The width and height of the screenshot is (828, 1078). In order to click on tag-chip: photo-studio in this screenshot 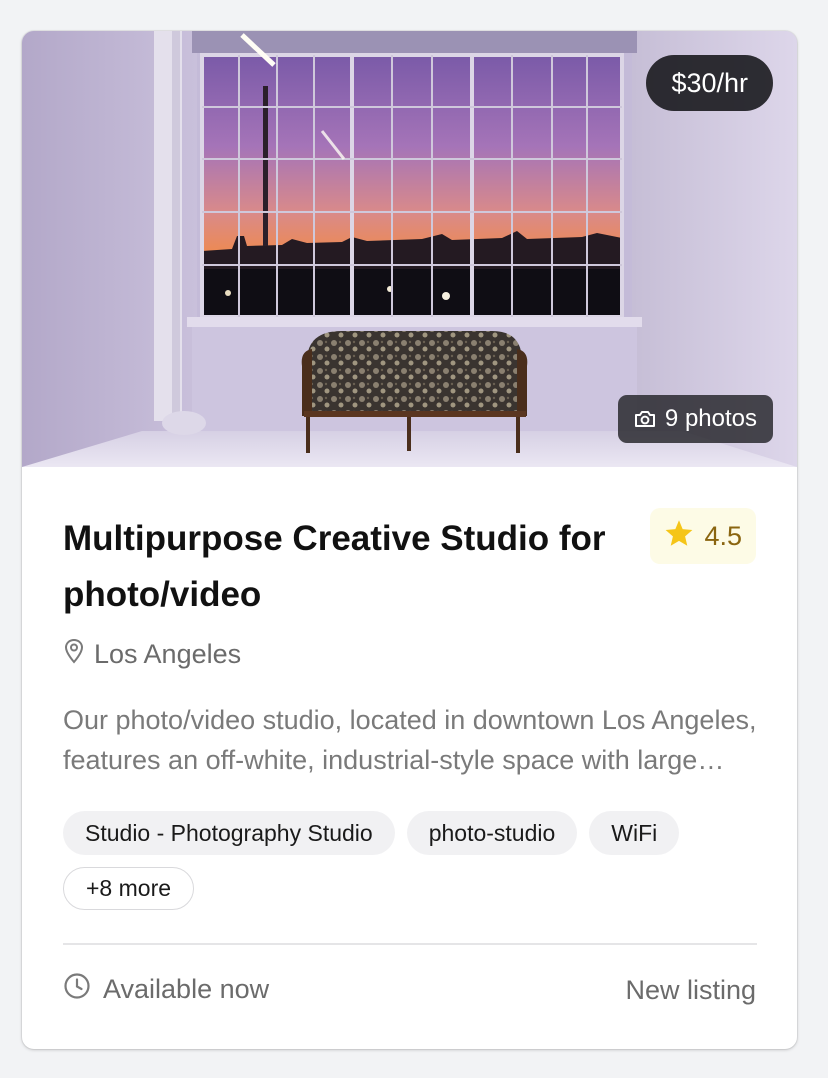, I will do `click(492, 833)`.